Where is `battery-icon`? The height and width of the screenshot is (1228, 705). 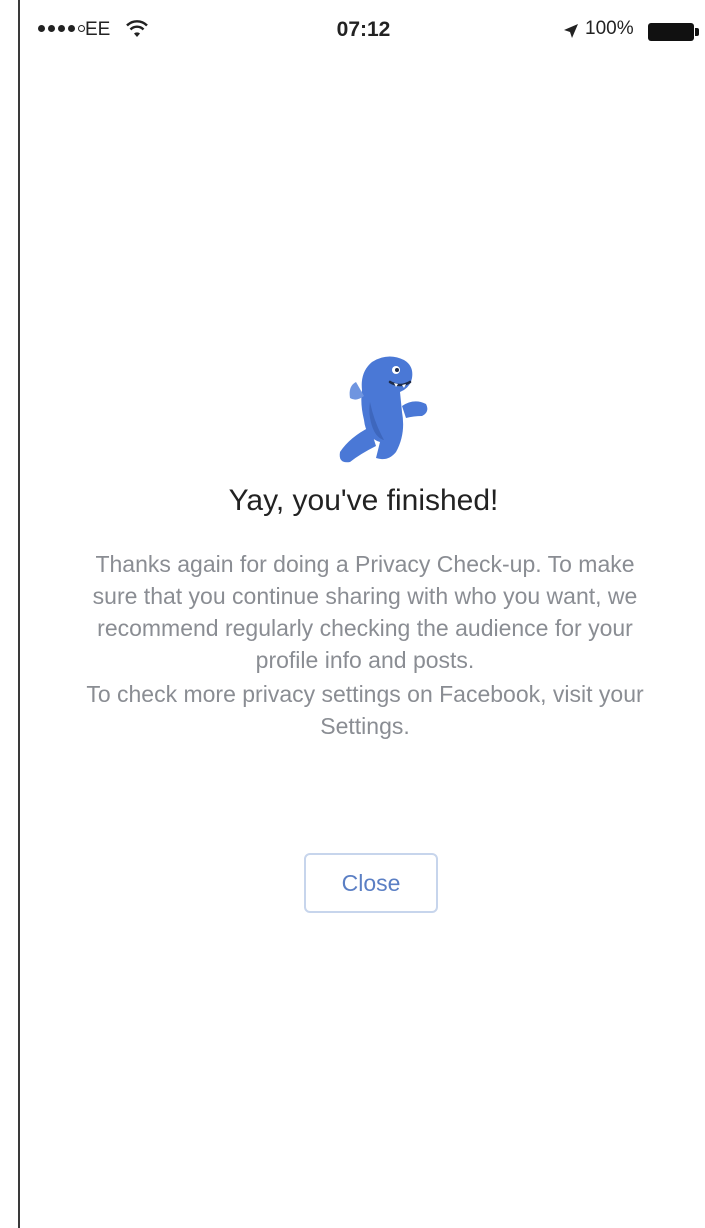
battery-icon is located at coordinates (673, 32).